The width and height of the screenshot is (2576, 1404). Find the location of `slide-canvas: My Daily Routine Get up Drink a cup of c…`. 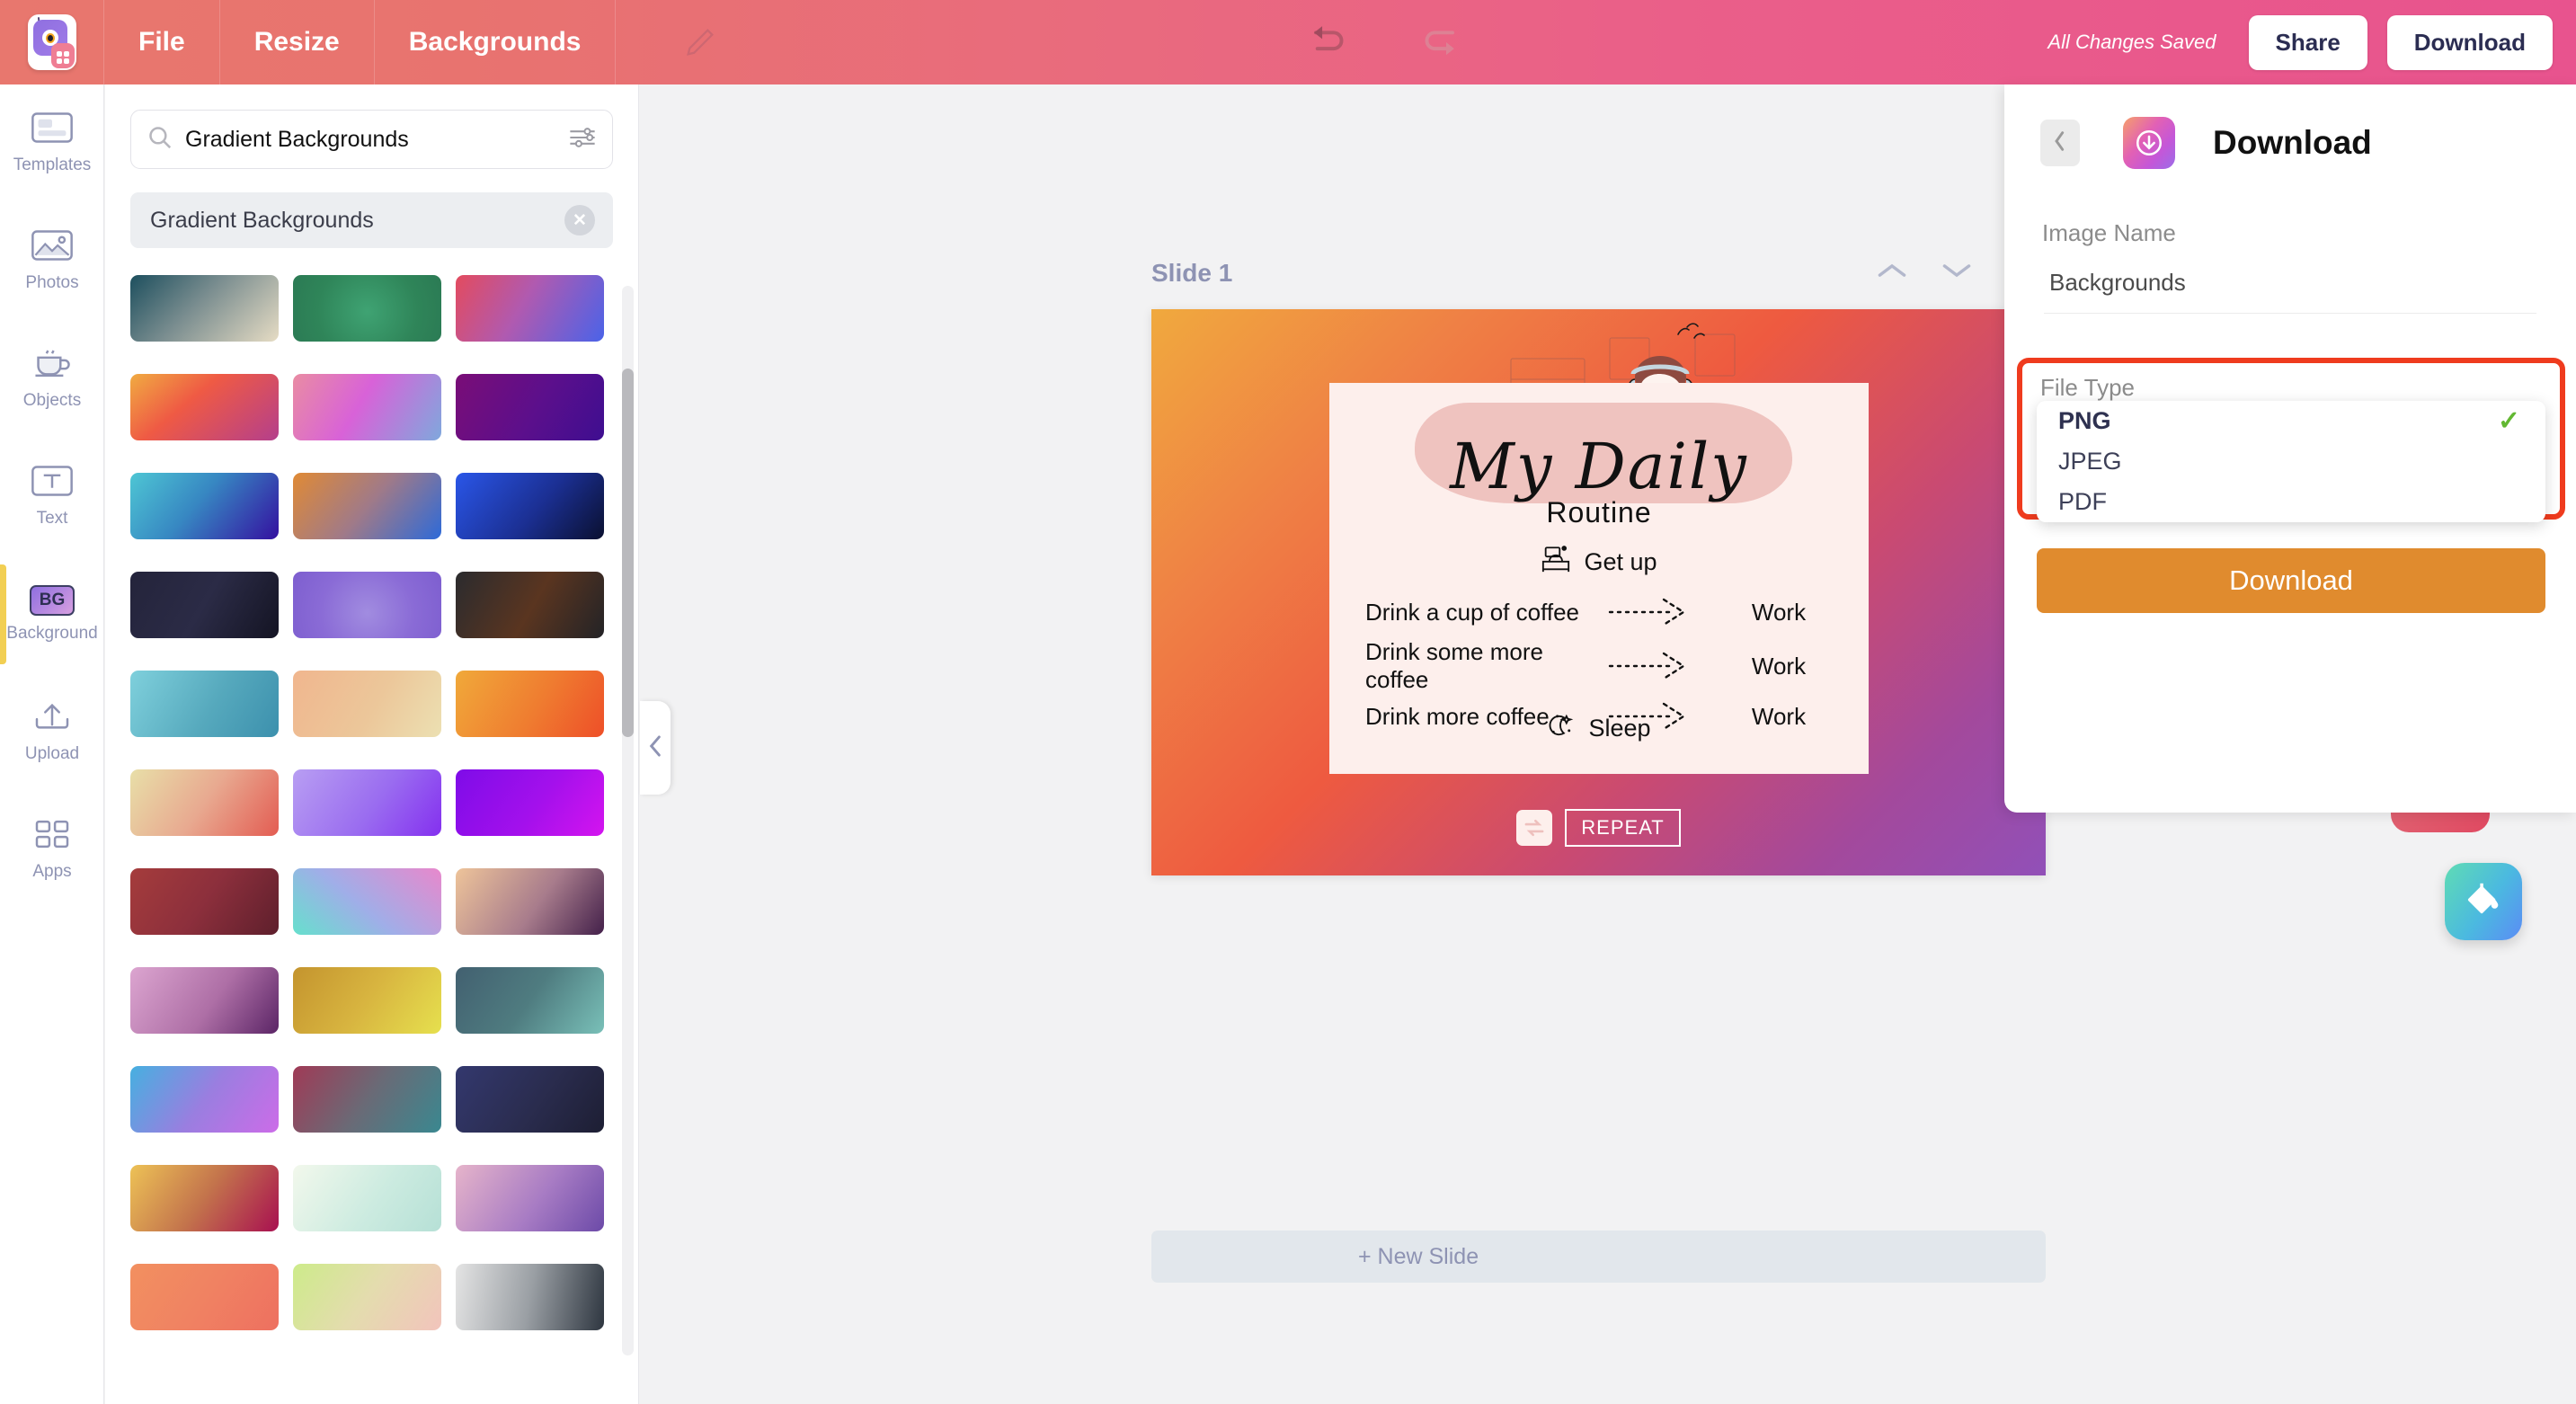

slide-canvas: My Daily Routine Get up Drink a cup of c… is located at coordinates (1598, 592).